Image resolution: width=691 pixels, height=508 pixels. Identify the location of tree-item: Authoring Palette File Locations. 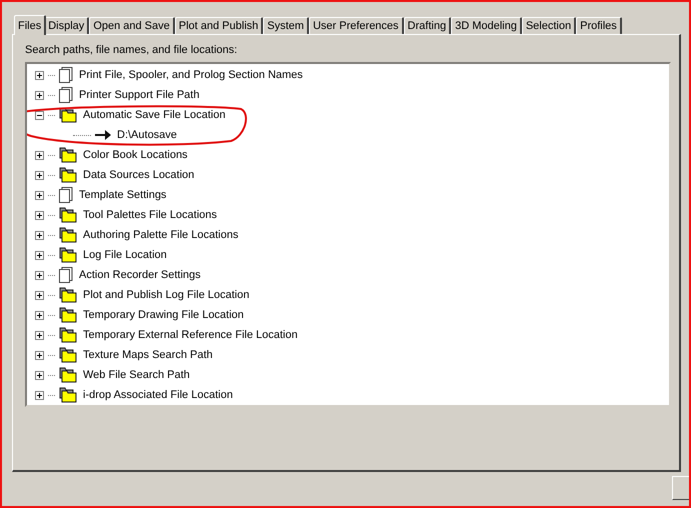
(160, 235).